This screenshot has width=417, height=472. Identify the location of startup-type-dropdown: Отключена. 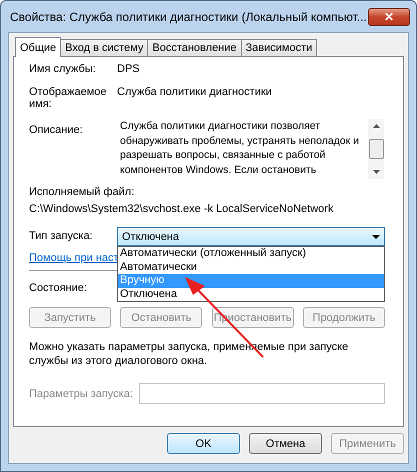
(251, 236).